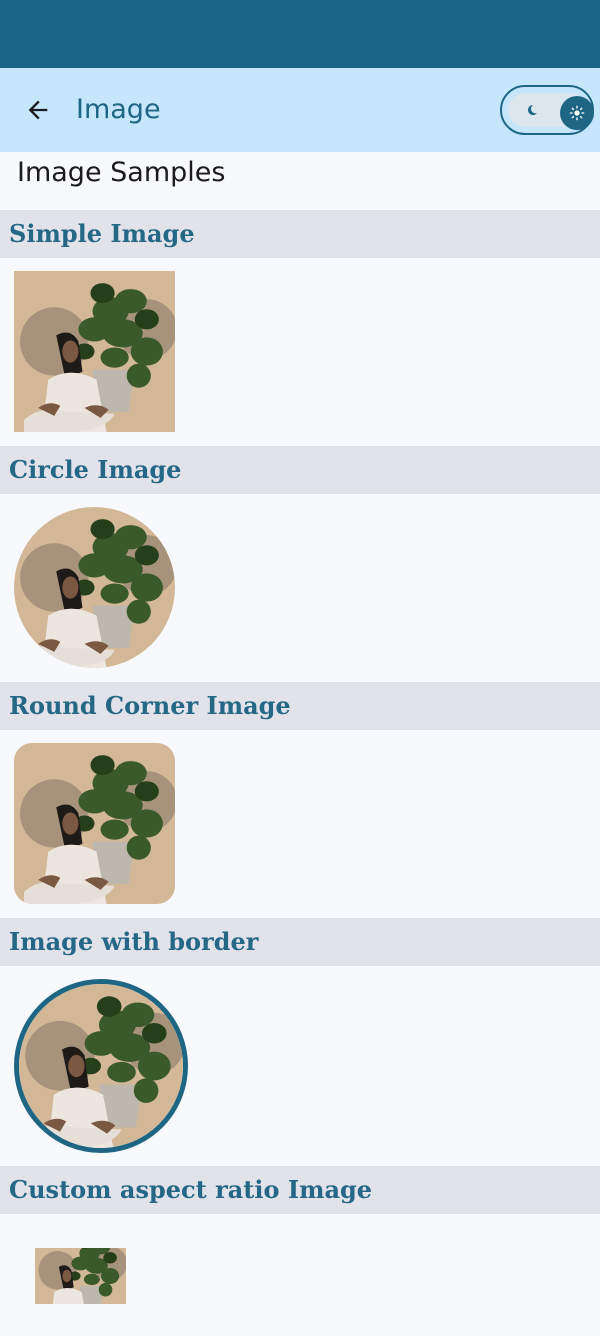 This screenshot has width=600, height=1336. What do you see at coordinates (150, 705) in the screenshot?
I see `section-title: Round Corner Image` at bounding box center [150, 705].